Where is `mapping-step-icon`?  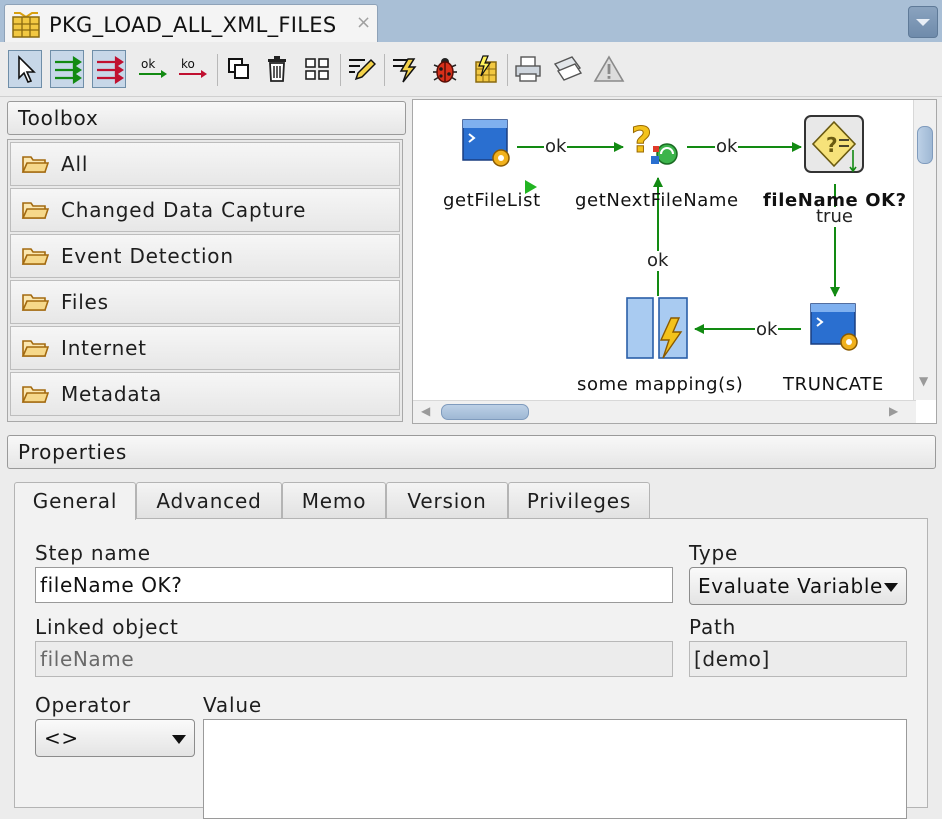 mapping-step-icon is located at coordinates (658, 329).